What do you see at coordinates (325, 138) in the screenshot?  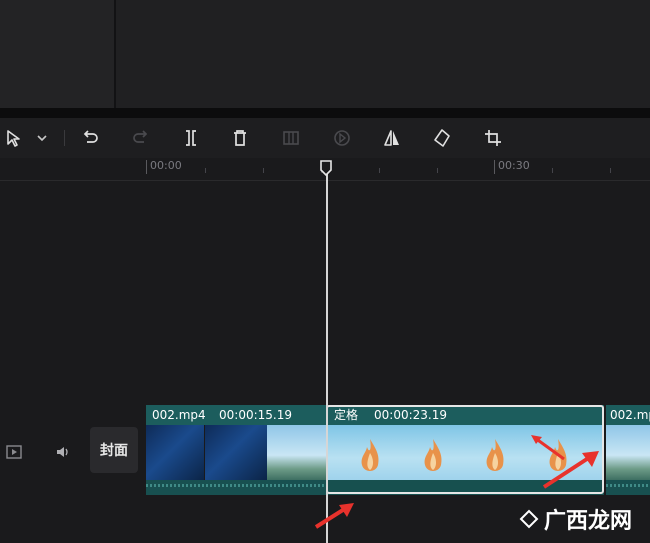 I see `timeline-toolbar` at bounding box center [325, 138].